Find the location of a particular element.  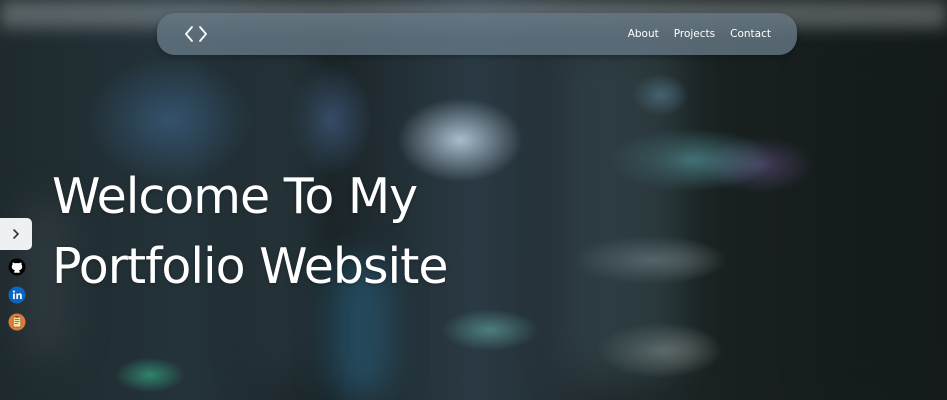

hero-heading: Welcome To My Portfolio Website is located at coordinates (250, 232).